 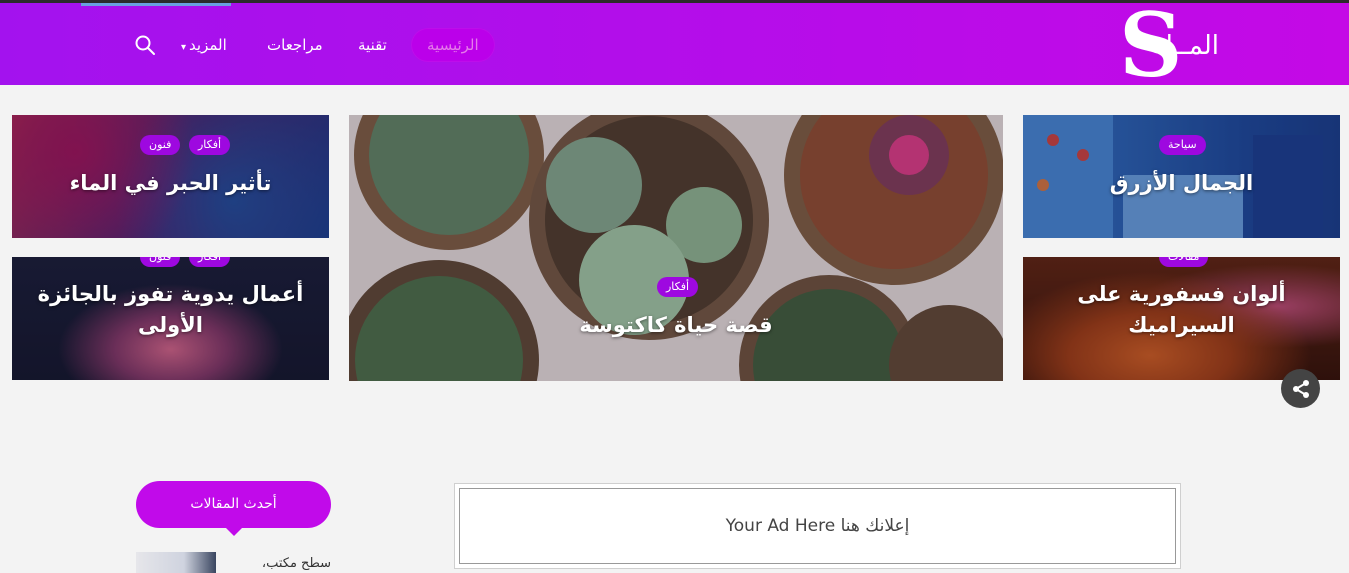 I want to click on tag-travel: سياحة, so click(x=1182, y=145).